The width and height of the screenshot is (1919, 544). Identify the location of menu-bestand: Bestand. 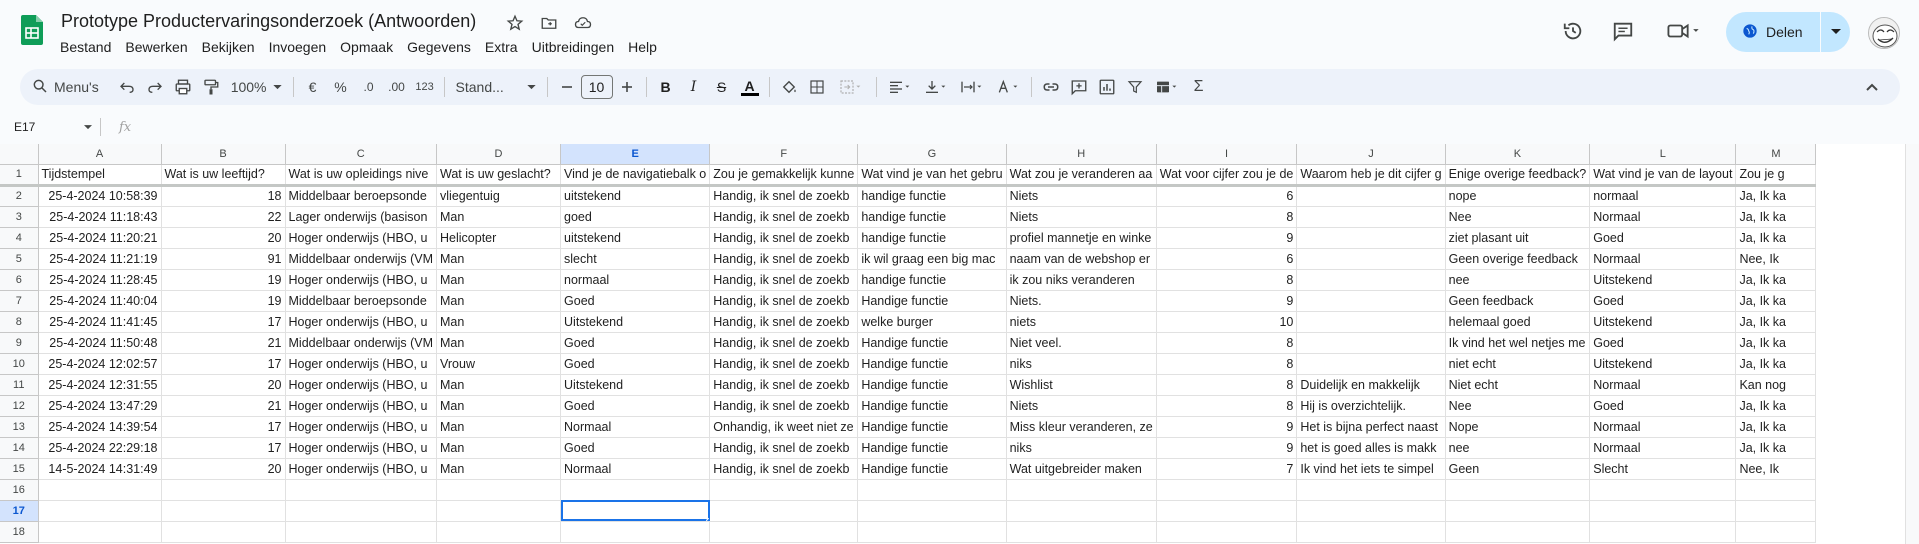
(85, 47).